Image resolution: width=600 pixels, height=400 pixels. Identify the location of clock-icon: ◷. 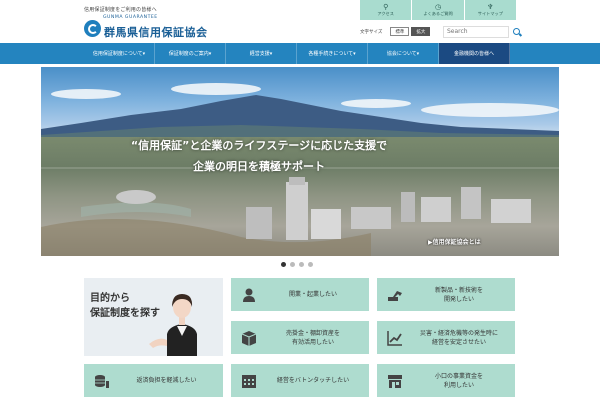
(438, 7).